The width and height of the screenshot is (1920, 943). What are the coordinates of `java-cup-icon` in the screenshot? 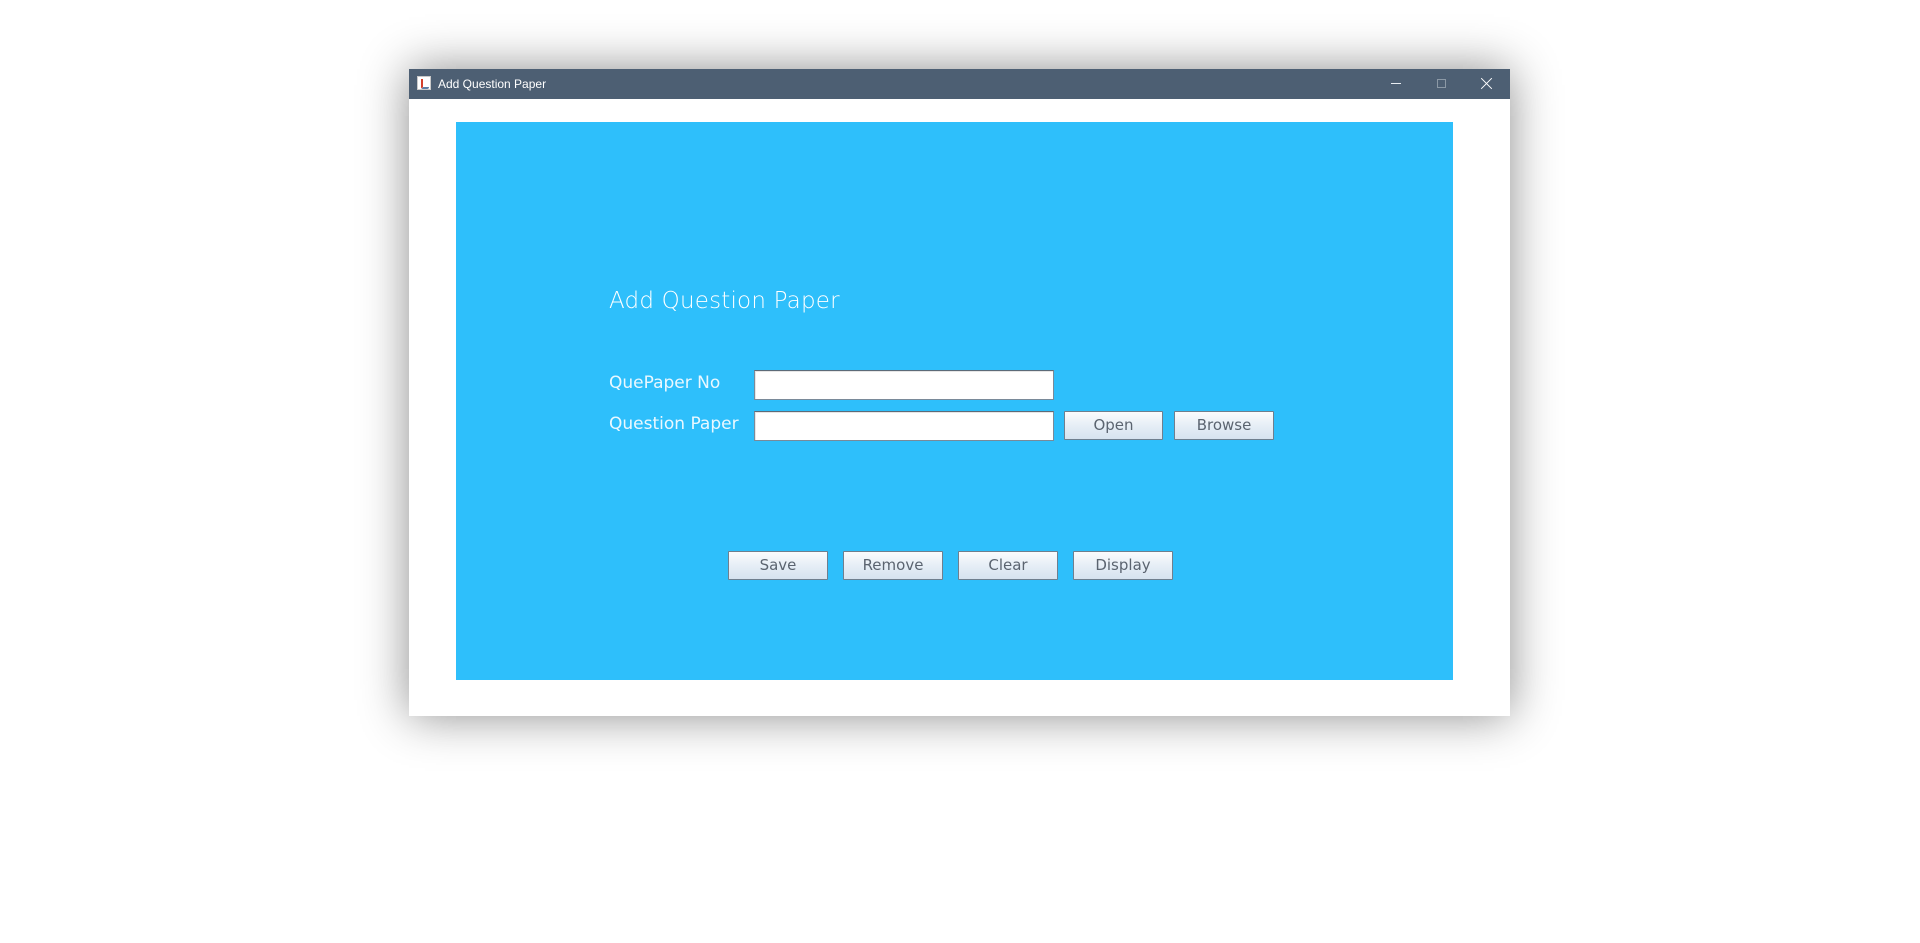 It's located at (424, 83).